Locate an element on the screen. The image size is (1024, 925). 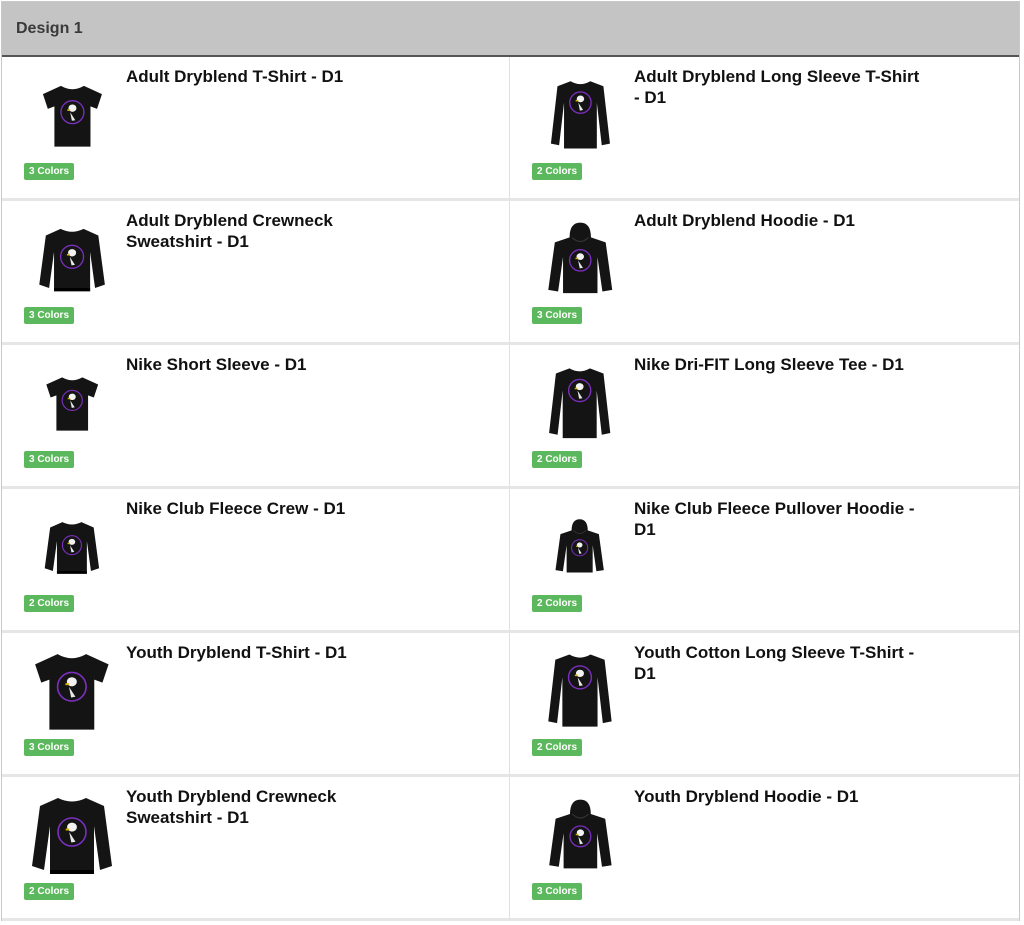
product-title: Nike Club Fleece Pullover Hoodie - D1 is located at coordinates (779, 519).